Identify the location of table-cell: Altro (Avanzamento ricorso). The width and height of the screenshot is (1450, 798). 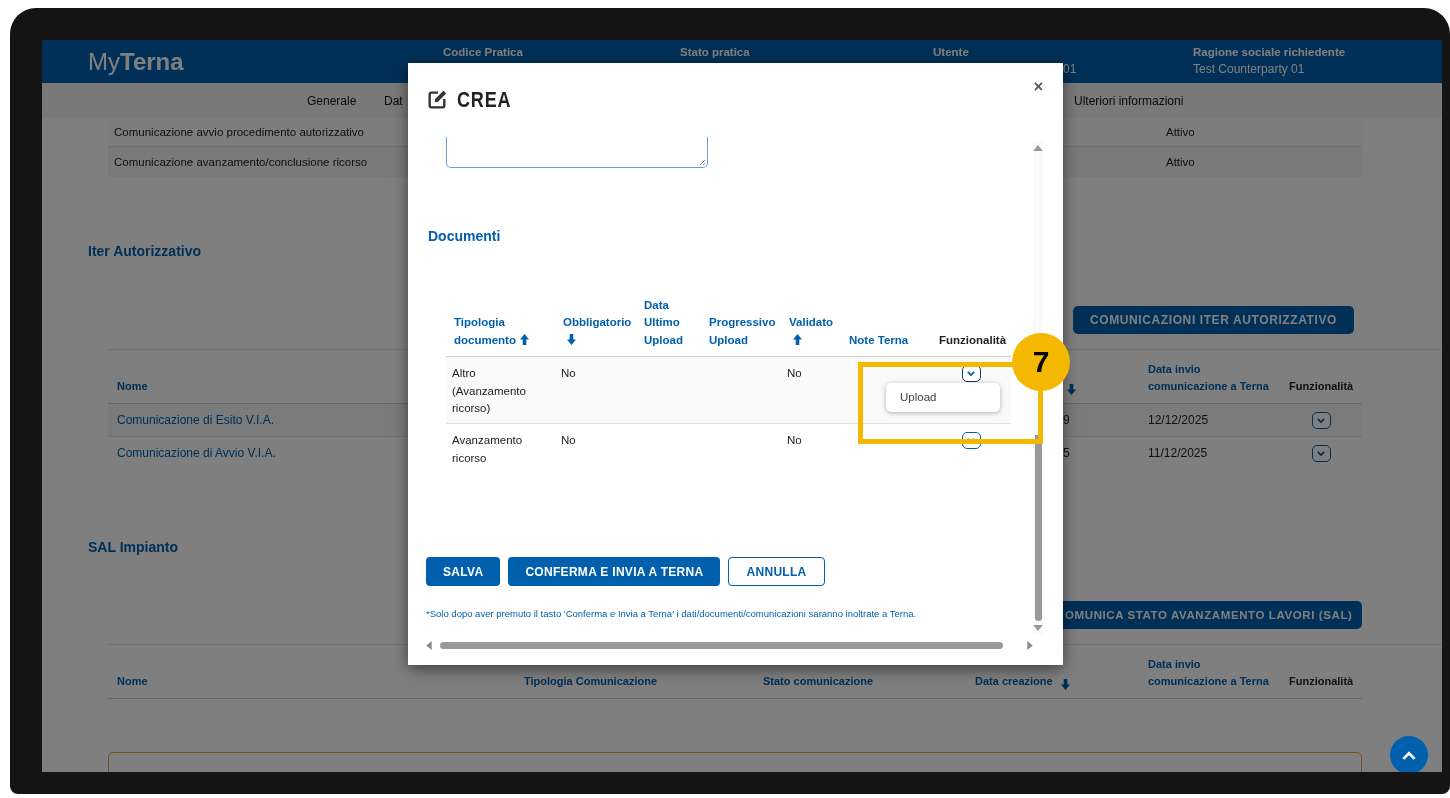
(489, 390).